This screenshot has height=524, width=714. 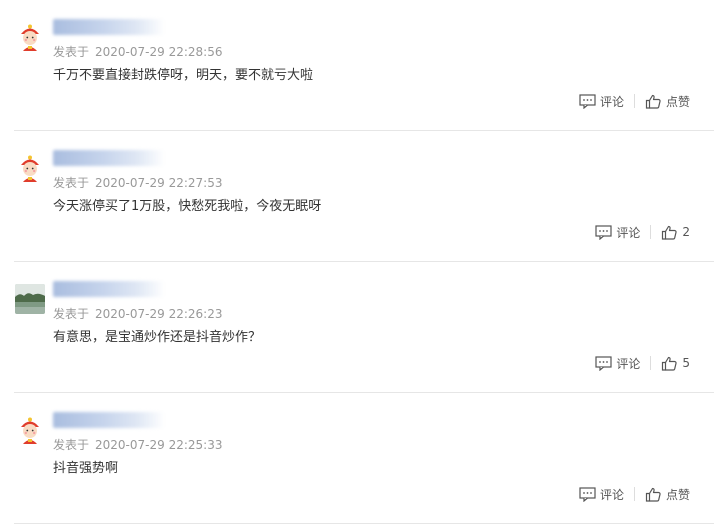 I want to click on like-label: 2, so click(x=686, y=232).